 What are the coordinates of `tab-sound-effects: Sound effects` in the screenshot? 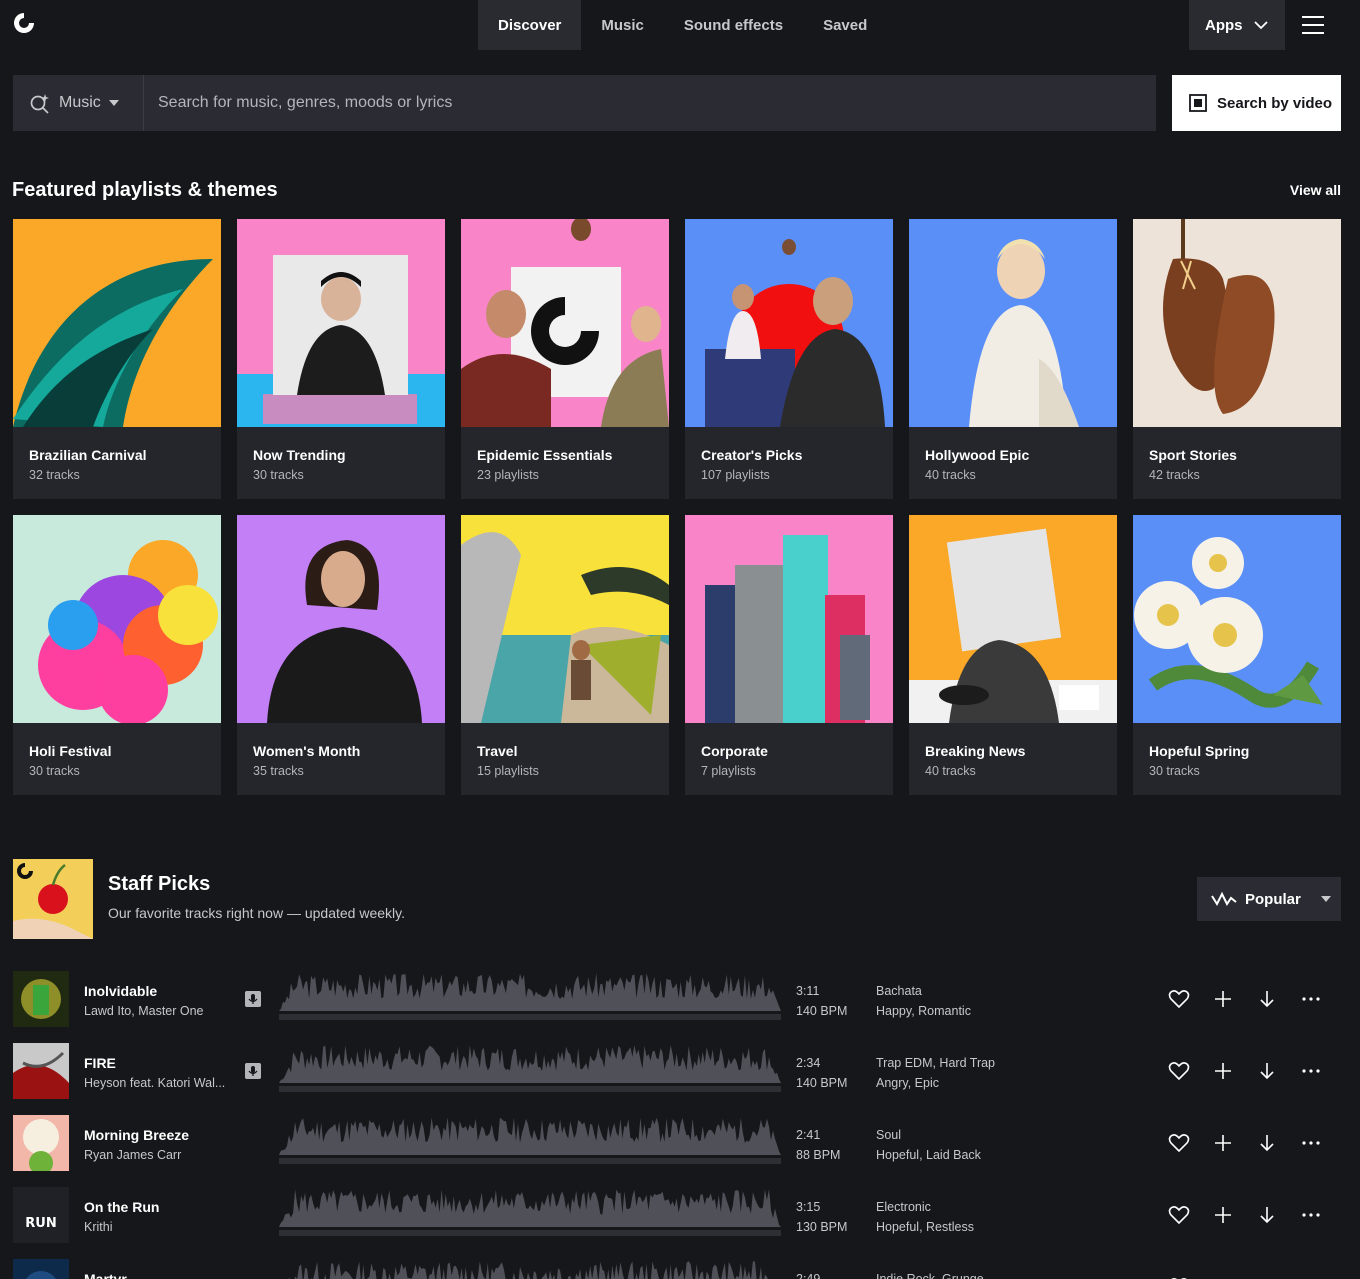 It's located at (733, 25).